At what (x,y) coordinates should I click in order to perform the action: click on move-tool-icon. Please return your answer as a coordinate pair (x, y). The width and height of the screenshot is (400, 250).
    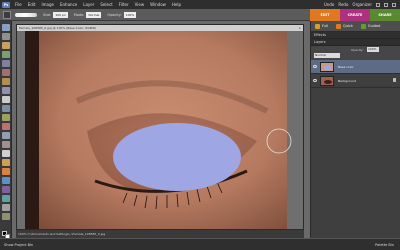
    Looking at the image, I should click on (6, 27).